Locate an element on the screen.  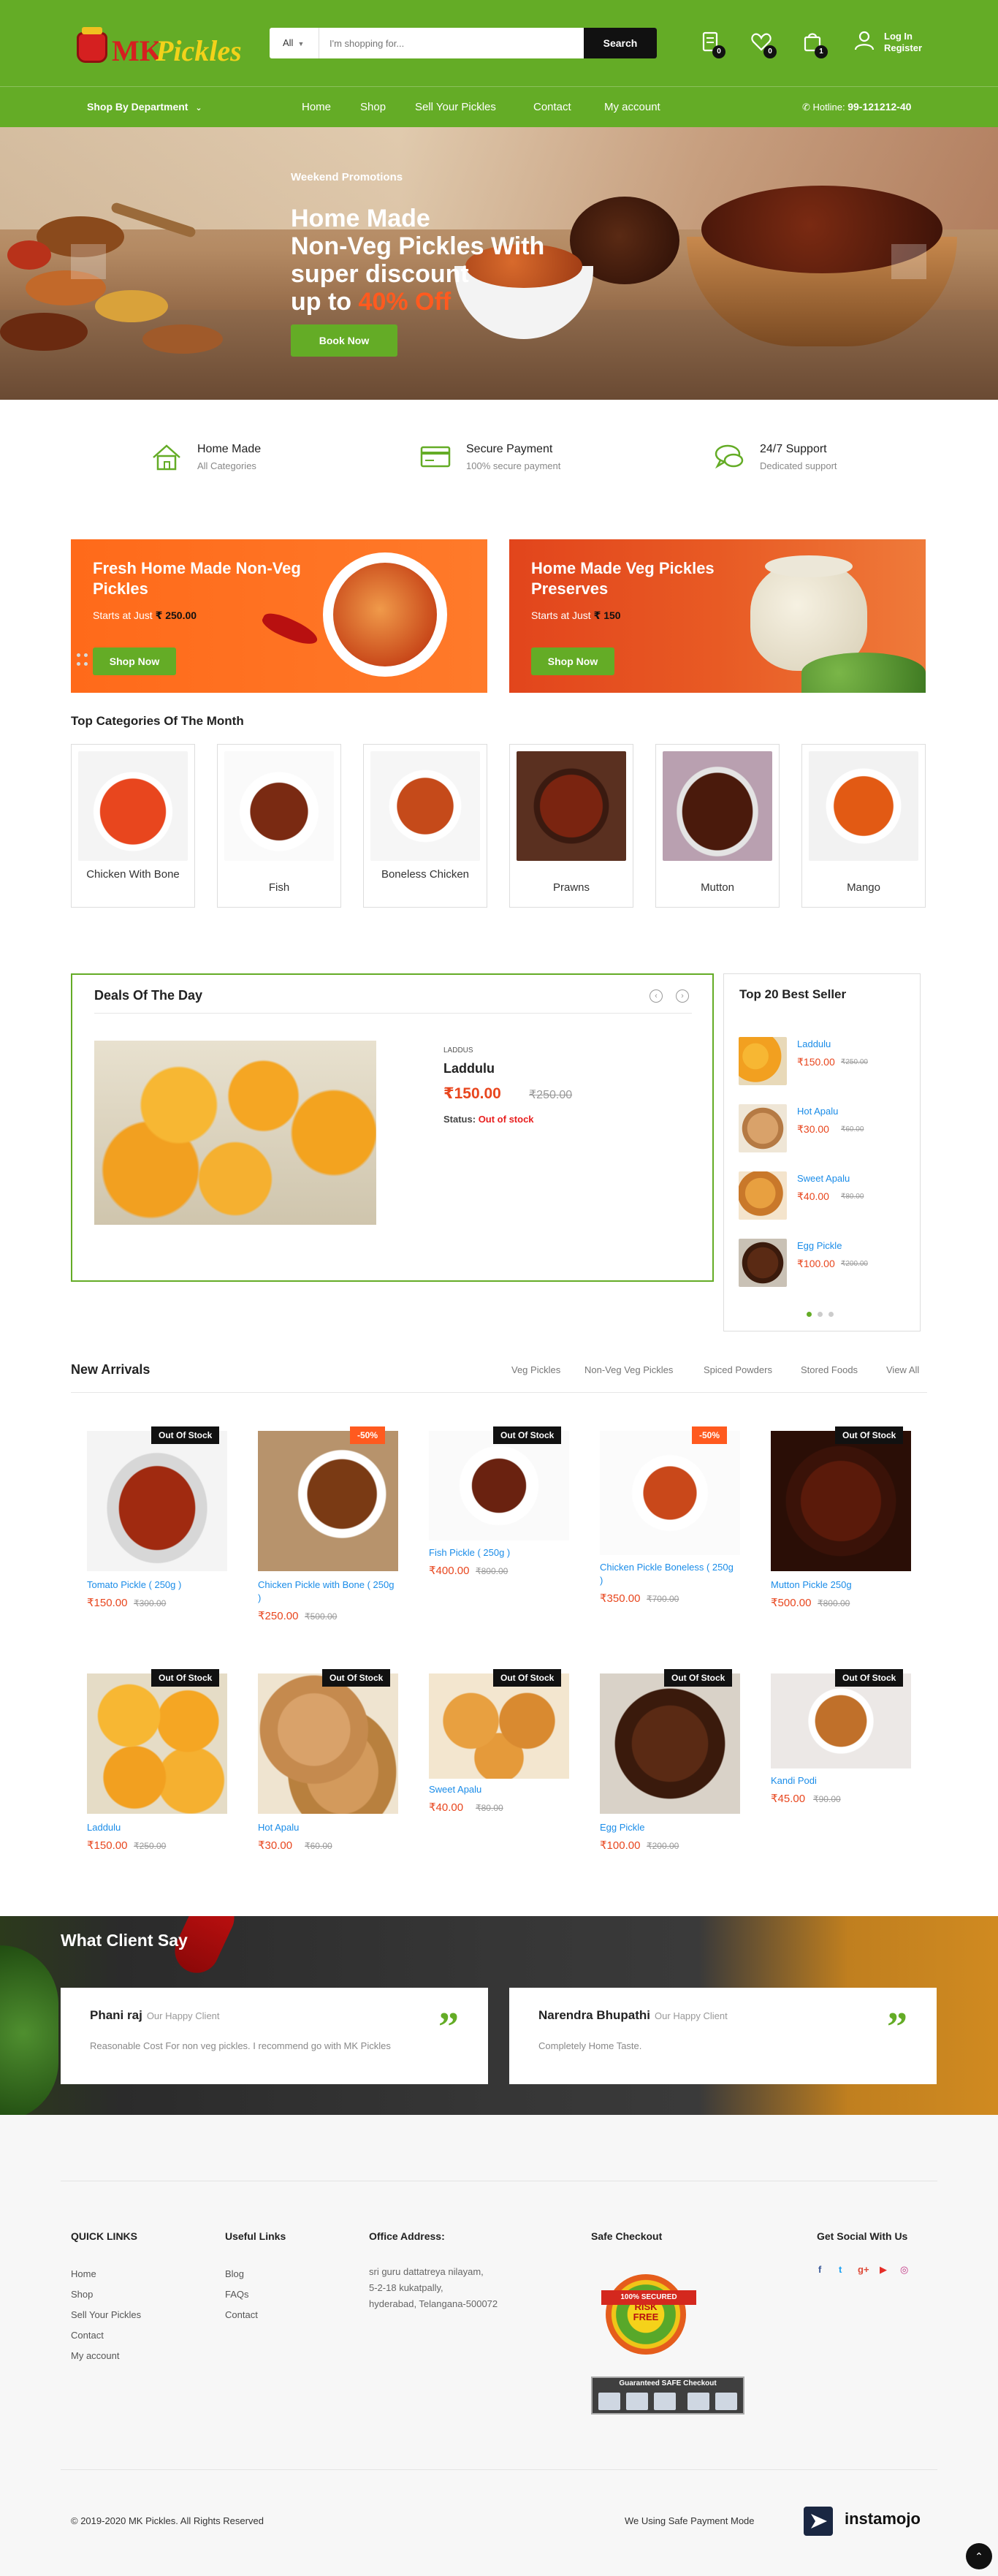
tab-non-veg-pickles: Non-Veg Veg Pickles is located at coordinates (628, 1370).